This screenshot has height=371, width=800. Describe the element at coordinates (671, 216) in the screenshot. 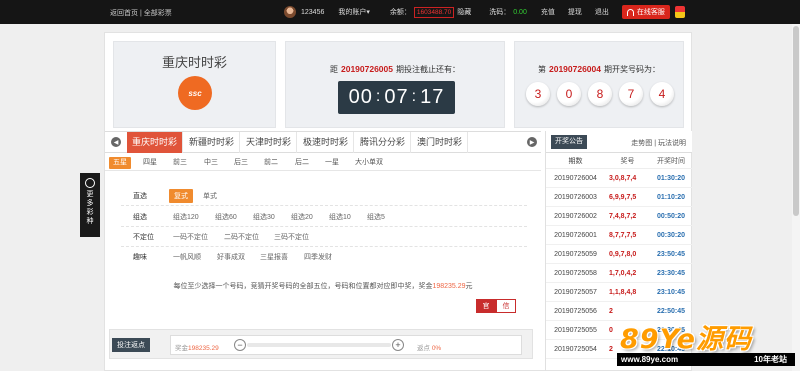

I see `time-cell: 00:50:20` at that location.